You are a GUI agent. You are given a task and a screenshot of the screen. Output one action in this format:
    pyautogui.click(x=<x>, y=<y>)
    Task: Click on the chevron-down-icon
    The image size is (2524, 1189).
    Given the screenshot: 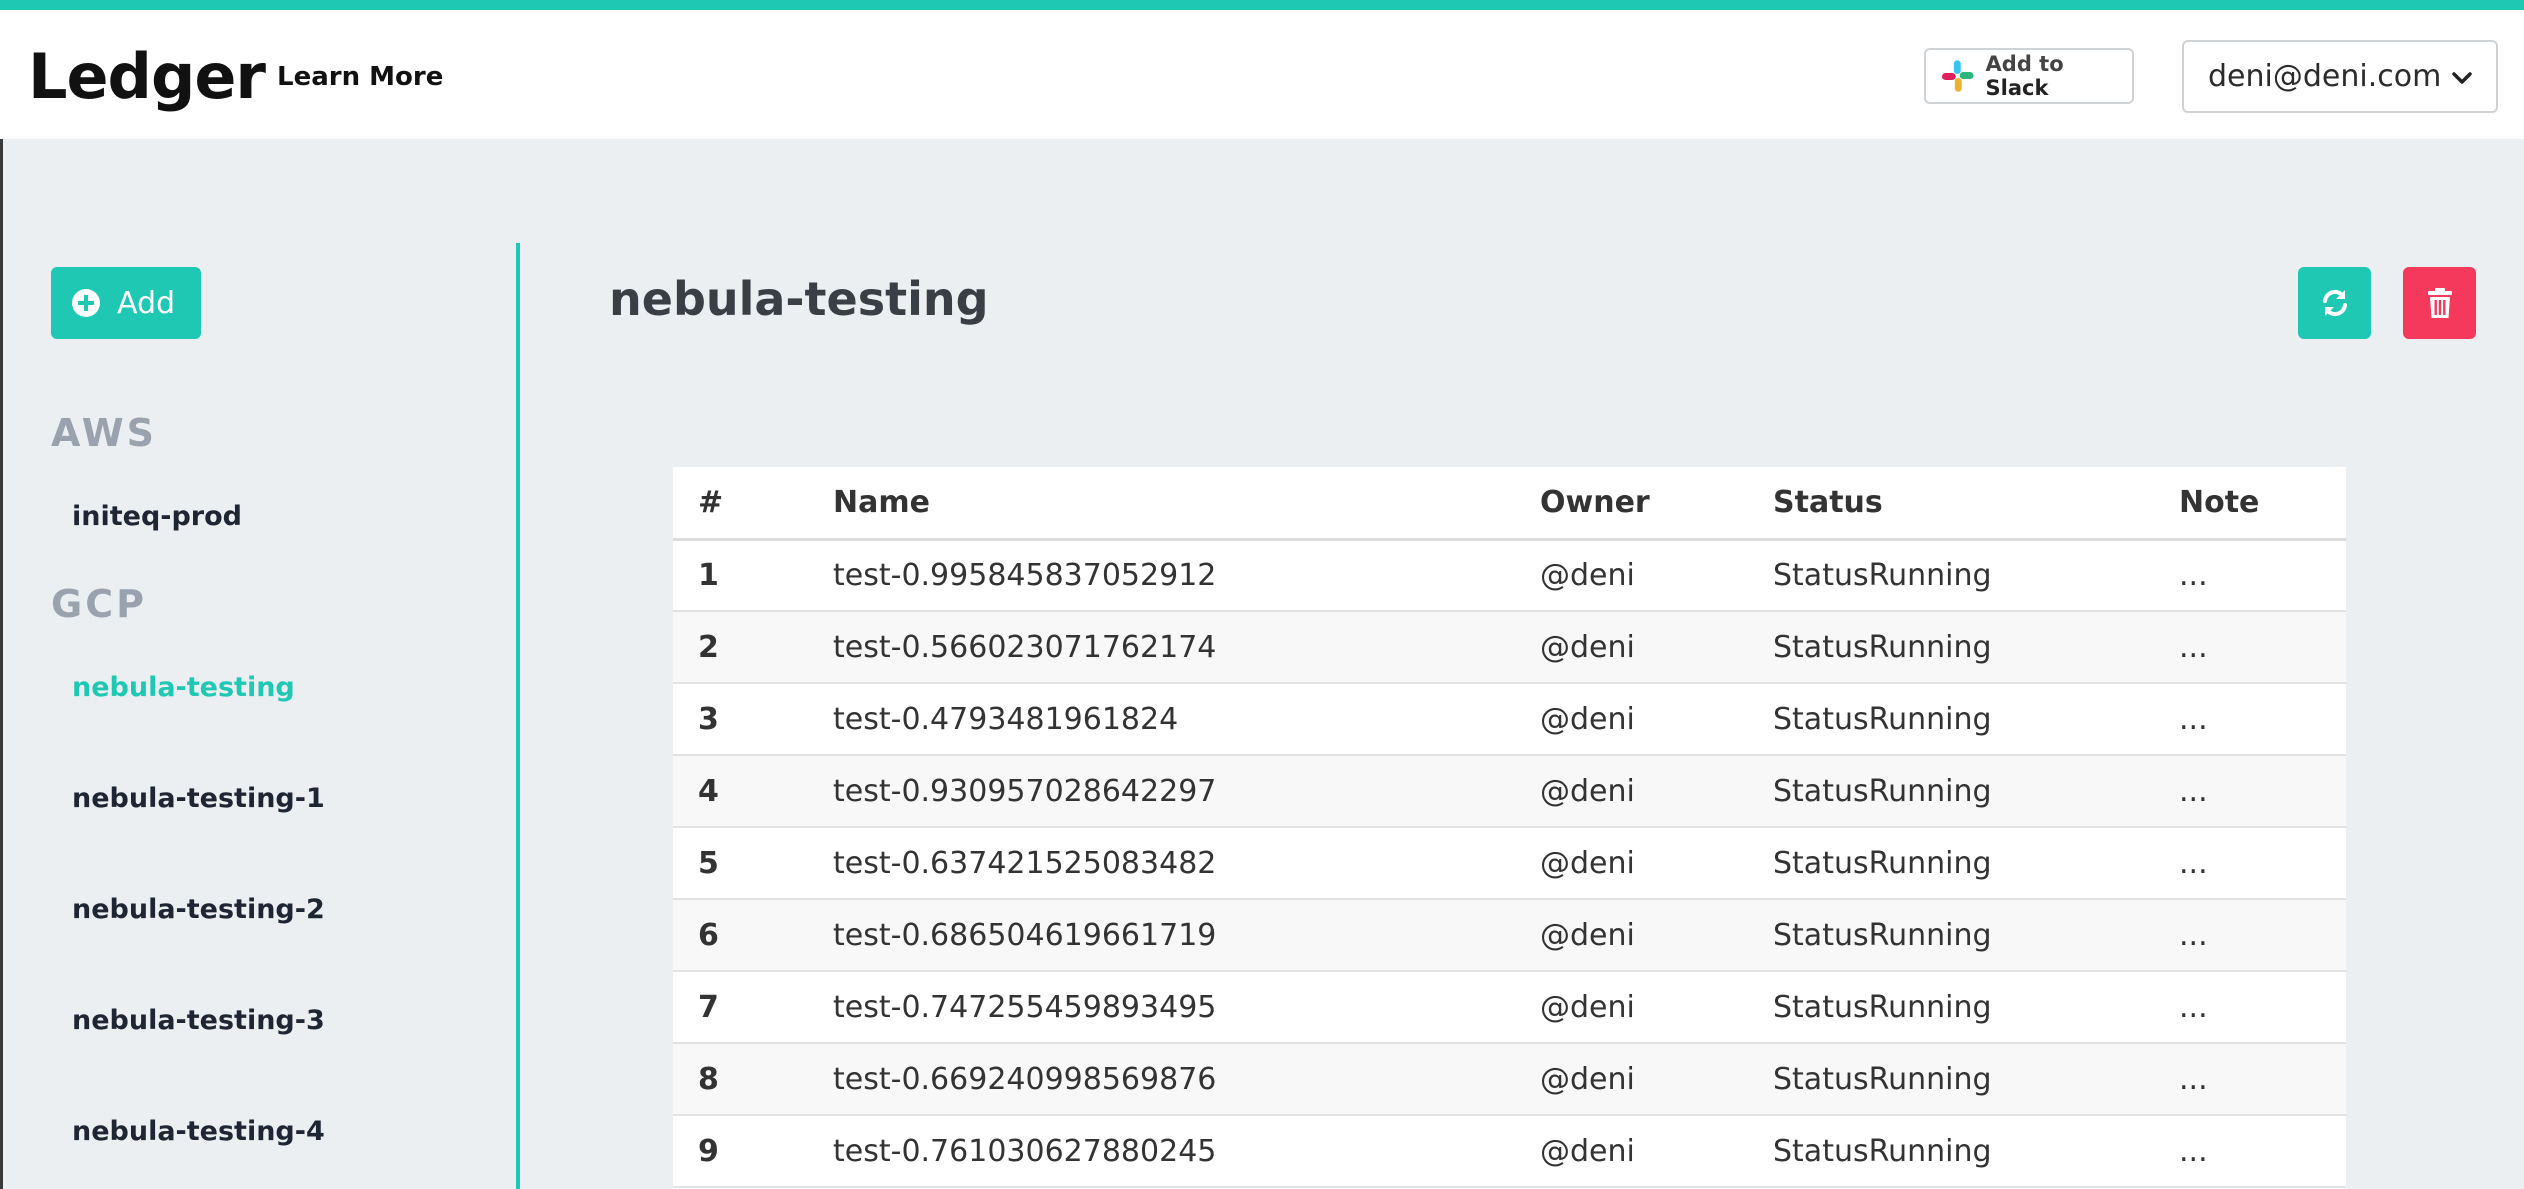 What is the action you would take?
    pyautogui.click(x=2462, y=78)
    